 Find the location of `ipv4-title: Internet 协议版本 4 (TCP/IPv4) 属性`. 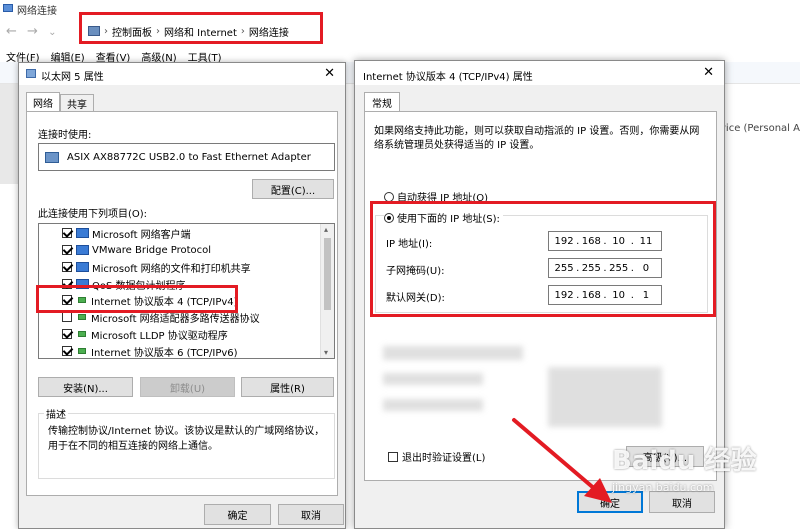

ipv4-title: Internet 协议版本 4 (TCP/IPv4) 属性 is located at coordinates (448, 77).